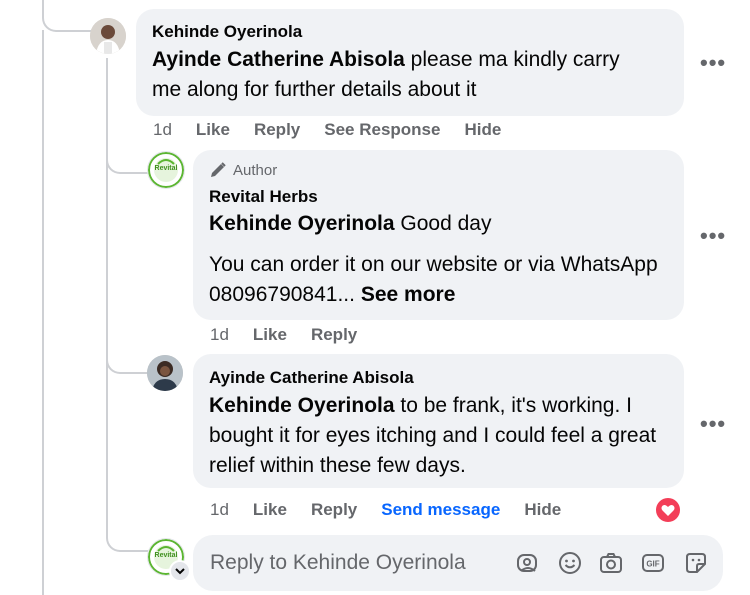  Describe the element at coordinates (295, 335) in the screenshot. I see `comment-actions: 1d Like Reply` at that location.